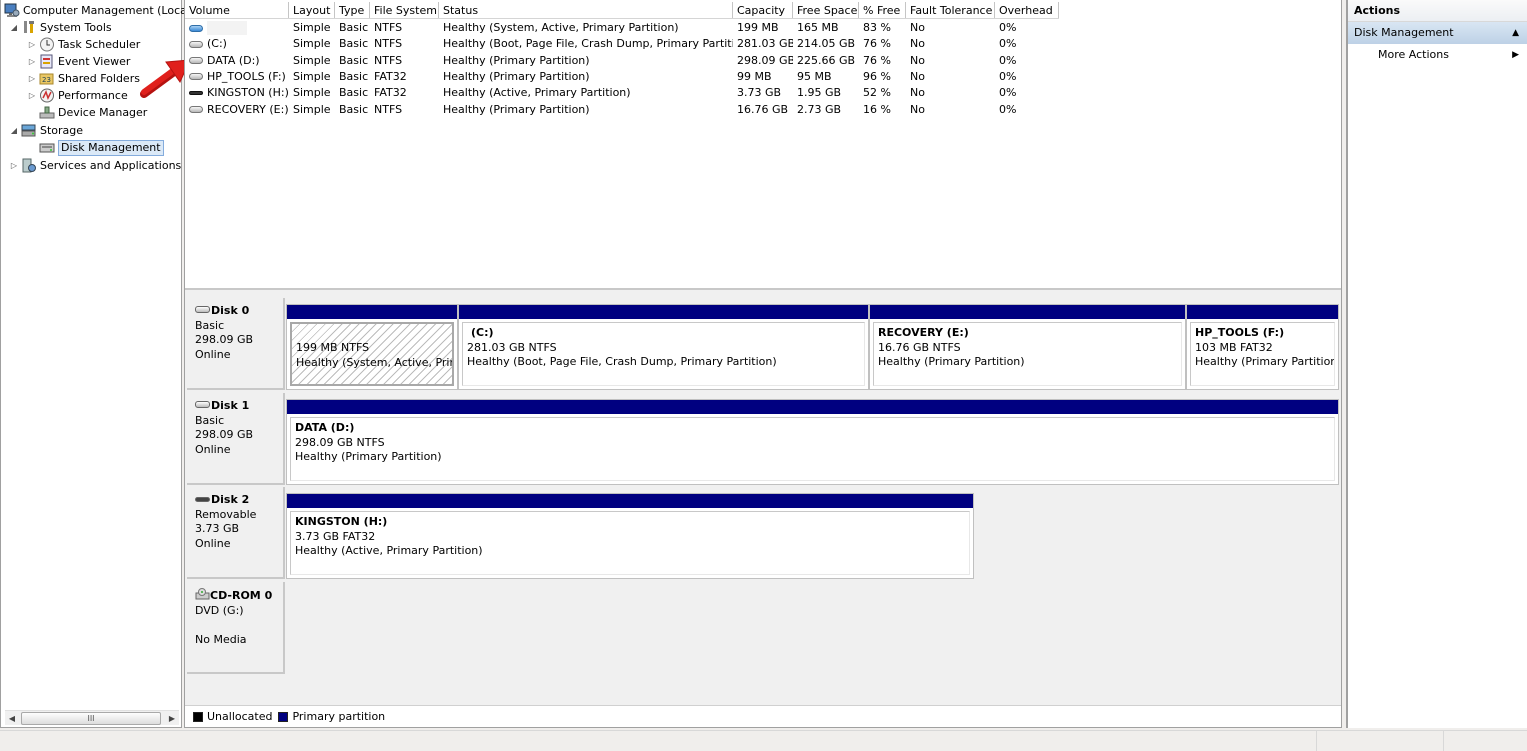  Describe the element at coordinates (333, 347) in the screenshot. I see `partition-size: 199 MB NTFS` at that location.